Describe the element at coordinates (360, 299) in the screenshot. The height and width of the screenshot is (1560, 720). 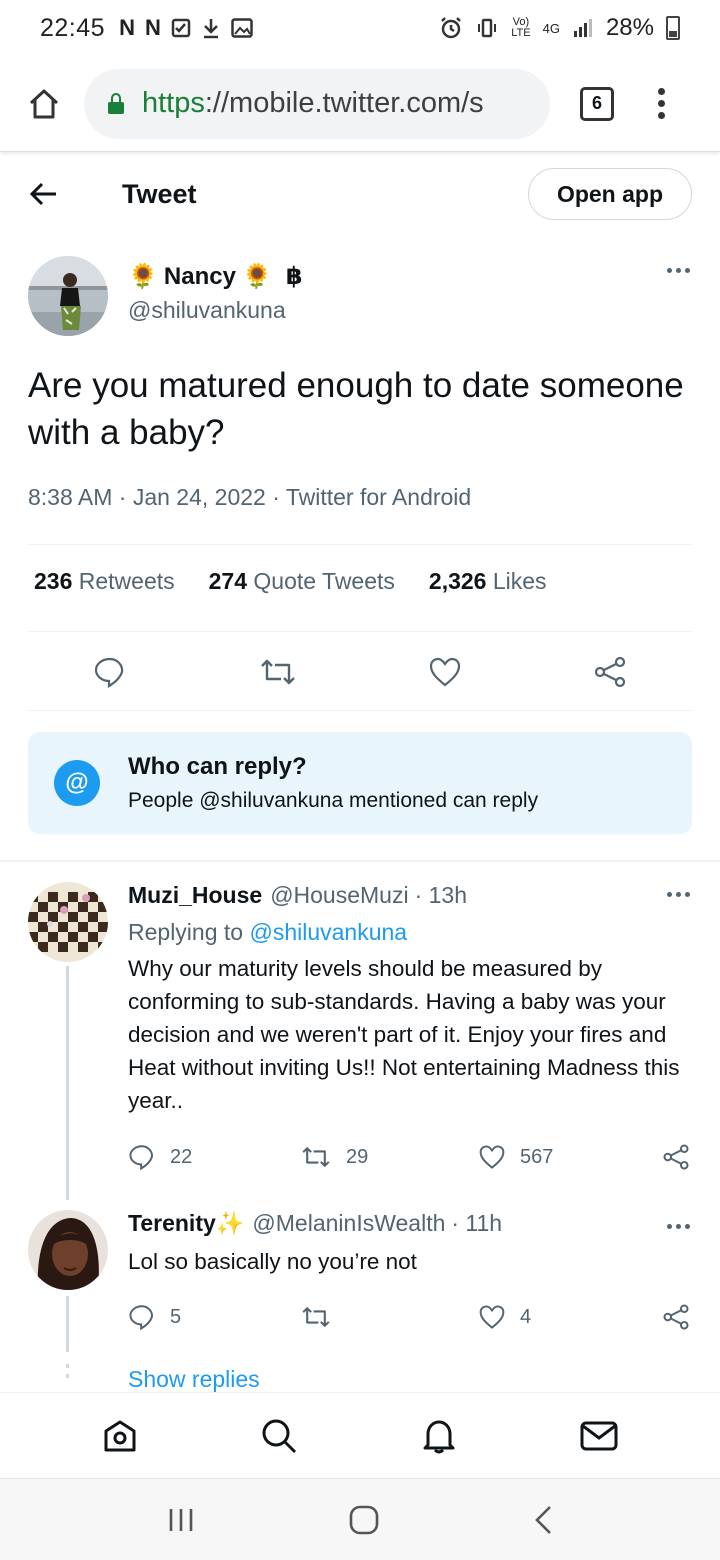
I see `tweet-author: 🌻 Nancy 🌻 ฿ @shiluvankuna` at that location.